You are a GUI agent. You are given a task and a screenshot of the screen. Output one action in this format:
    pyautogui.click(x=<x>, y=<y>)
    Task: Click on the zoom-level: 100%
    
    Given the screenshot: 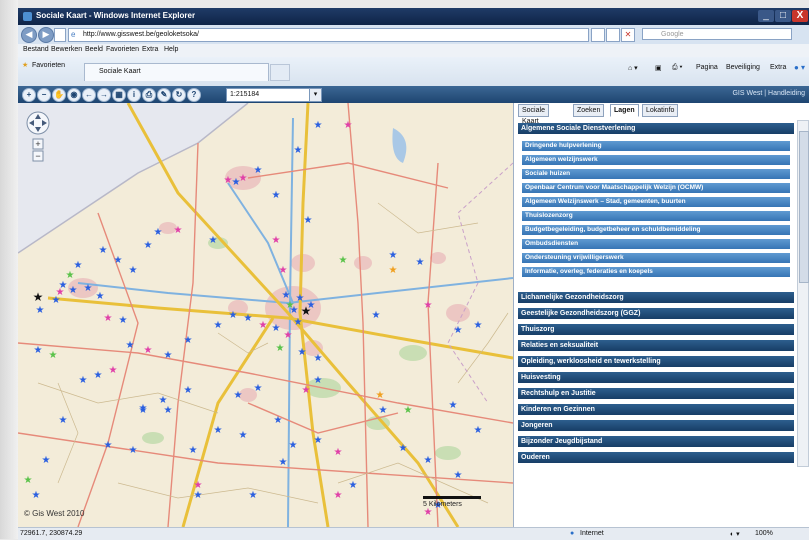 What is the action you would take?
    pyautogui.click(x=764, y=533)
    